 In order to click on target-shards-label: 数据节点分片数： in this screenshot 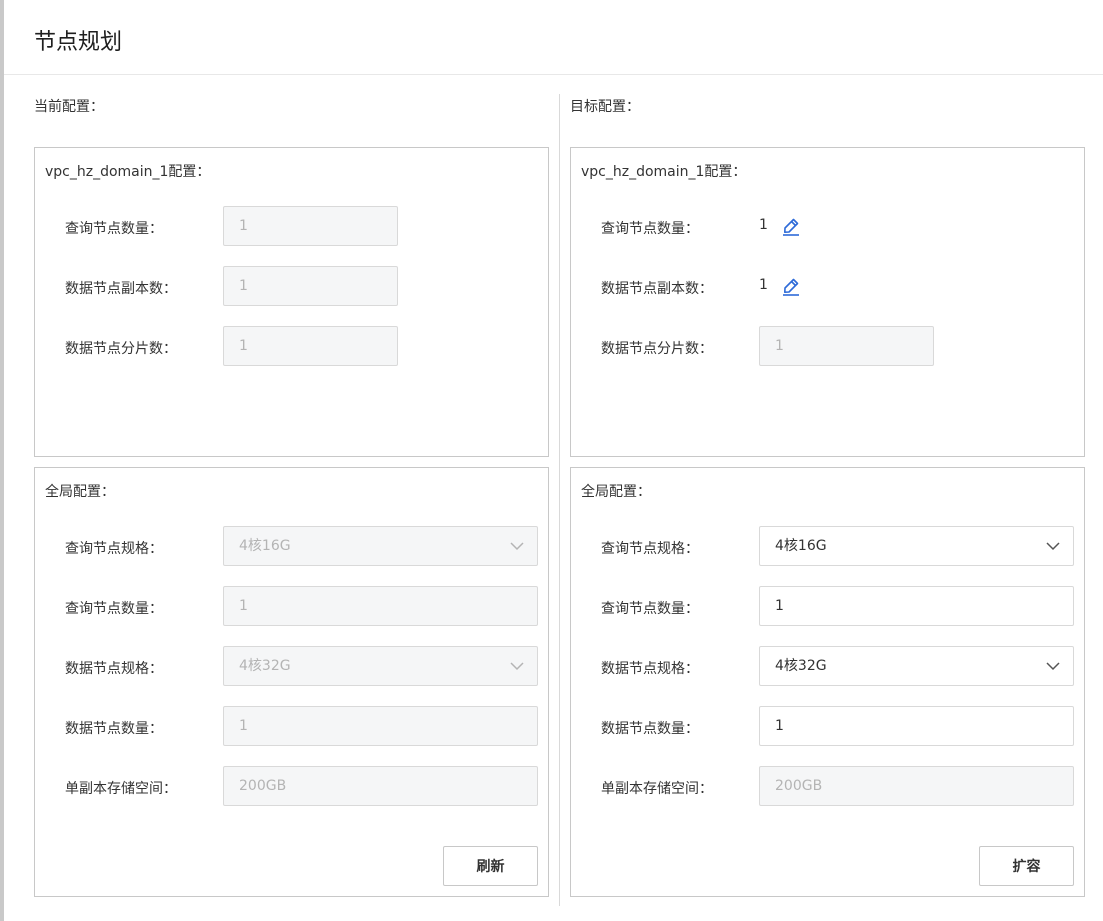, I will do `click(657, 349)`.